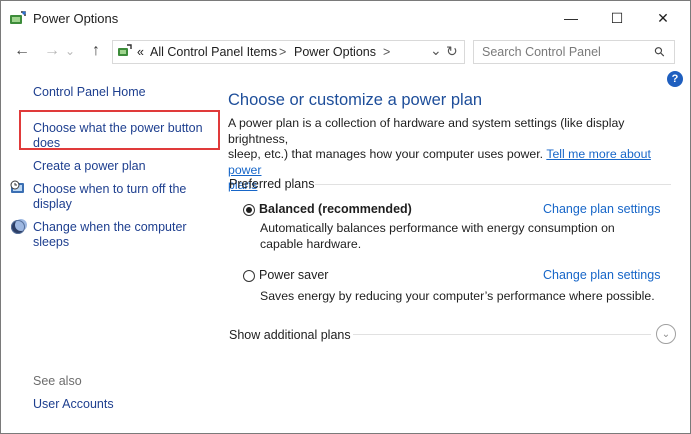 Image resolution: width=691 pixels, height=434 pixels. I want to click on expand-additional-plans-button: ⌄, so click(666, 334).